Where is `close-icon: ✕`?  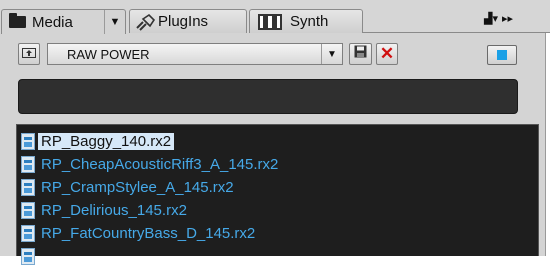 close-icon: ✕ is located at coordinates (387, 53).